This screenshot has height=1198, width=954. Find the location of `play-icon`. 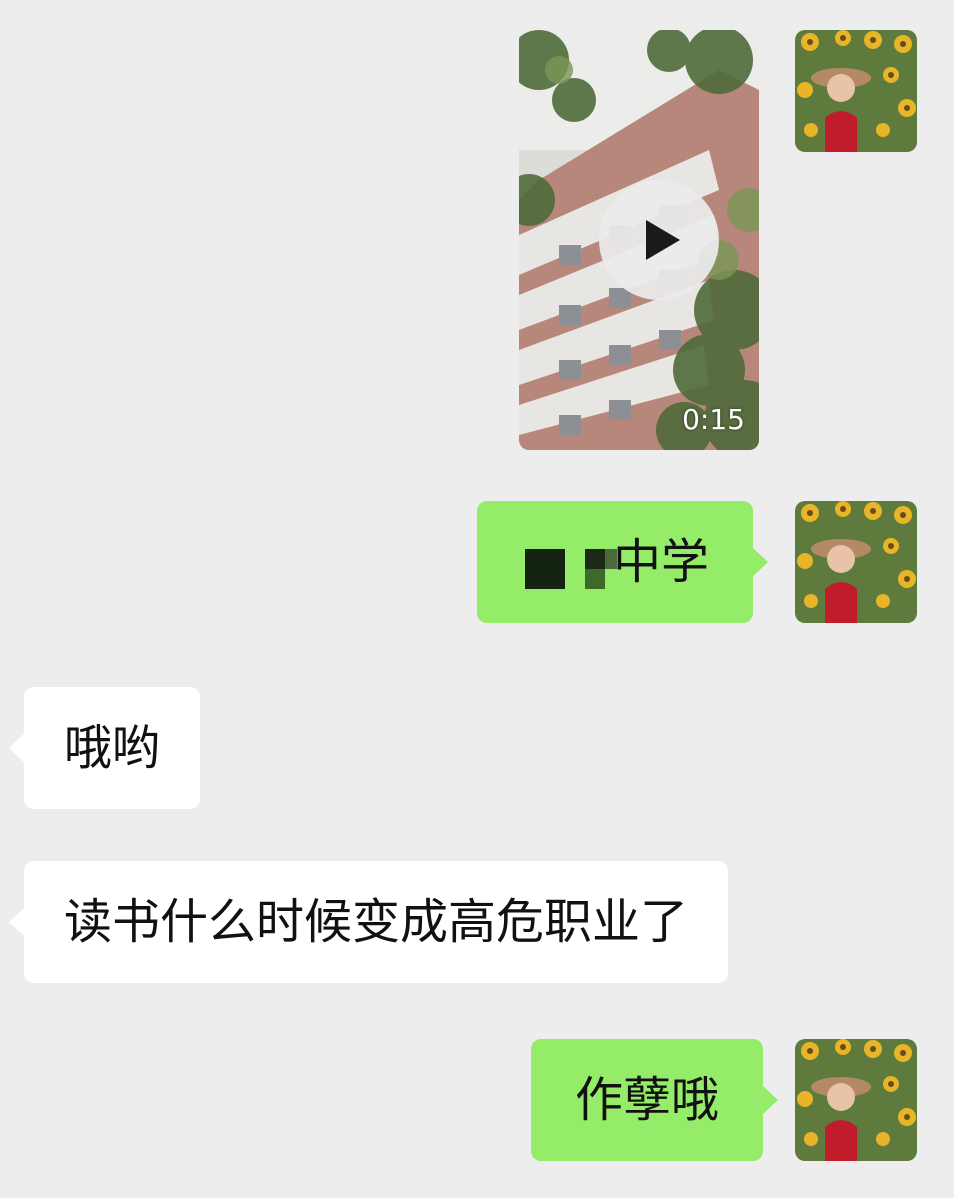

play-icon is located at coordinates (663, 240).